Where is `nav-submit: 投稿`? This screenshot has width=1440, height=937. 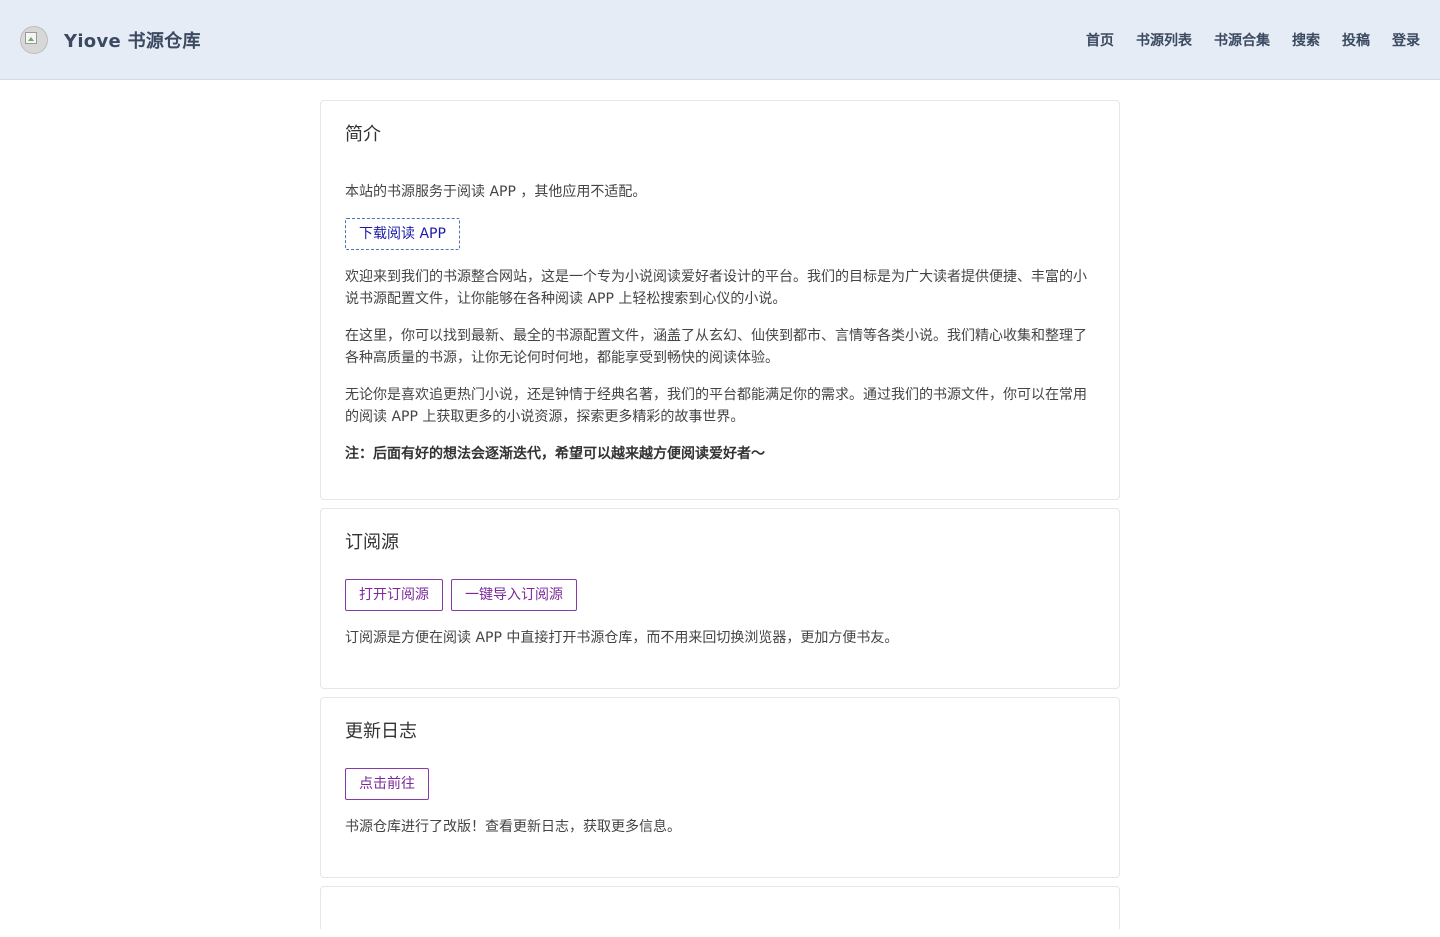 nav-submit: 投稿 is located at coordinates (1356, 40).